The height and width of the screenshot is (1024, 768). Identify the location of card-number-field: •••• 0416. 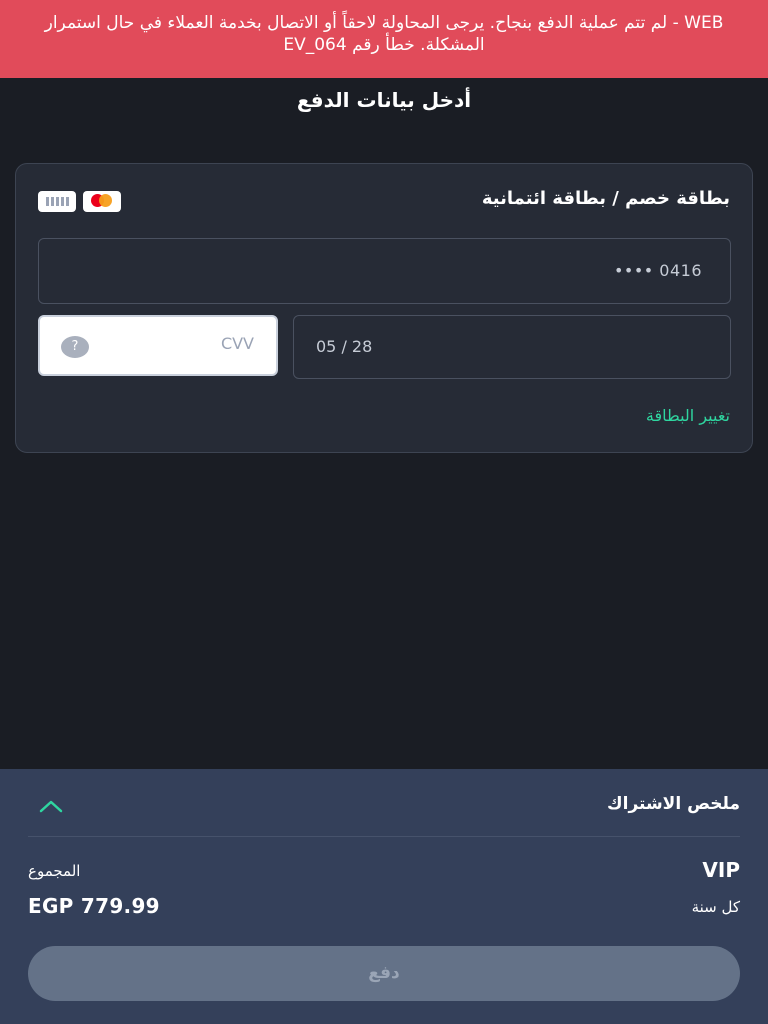
(384, 271).